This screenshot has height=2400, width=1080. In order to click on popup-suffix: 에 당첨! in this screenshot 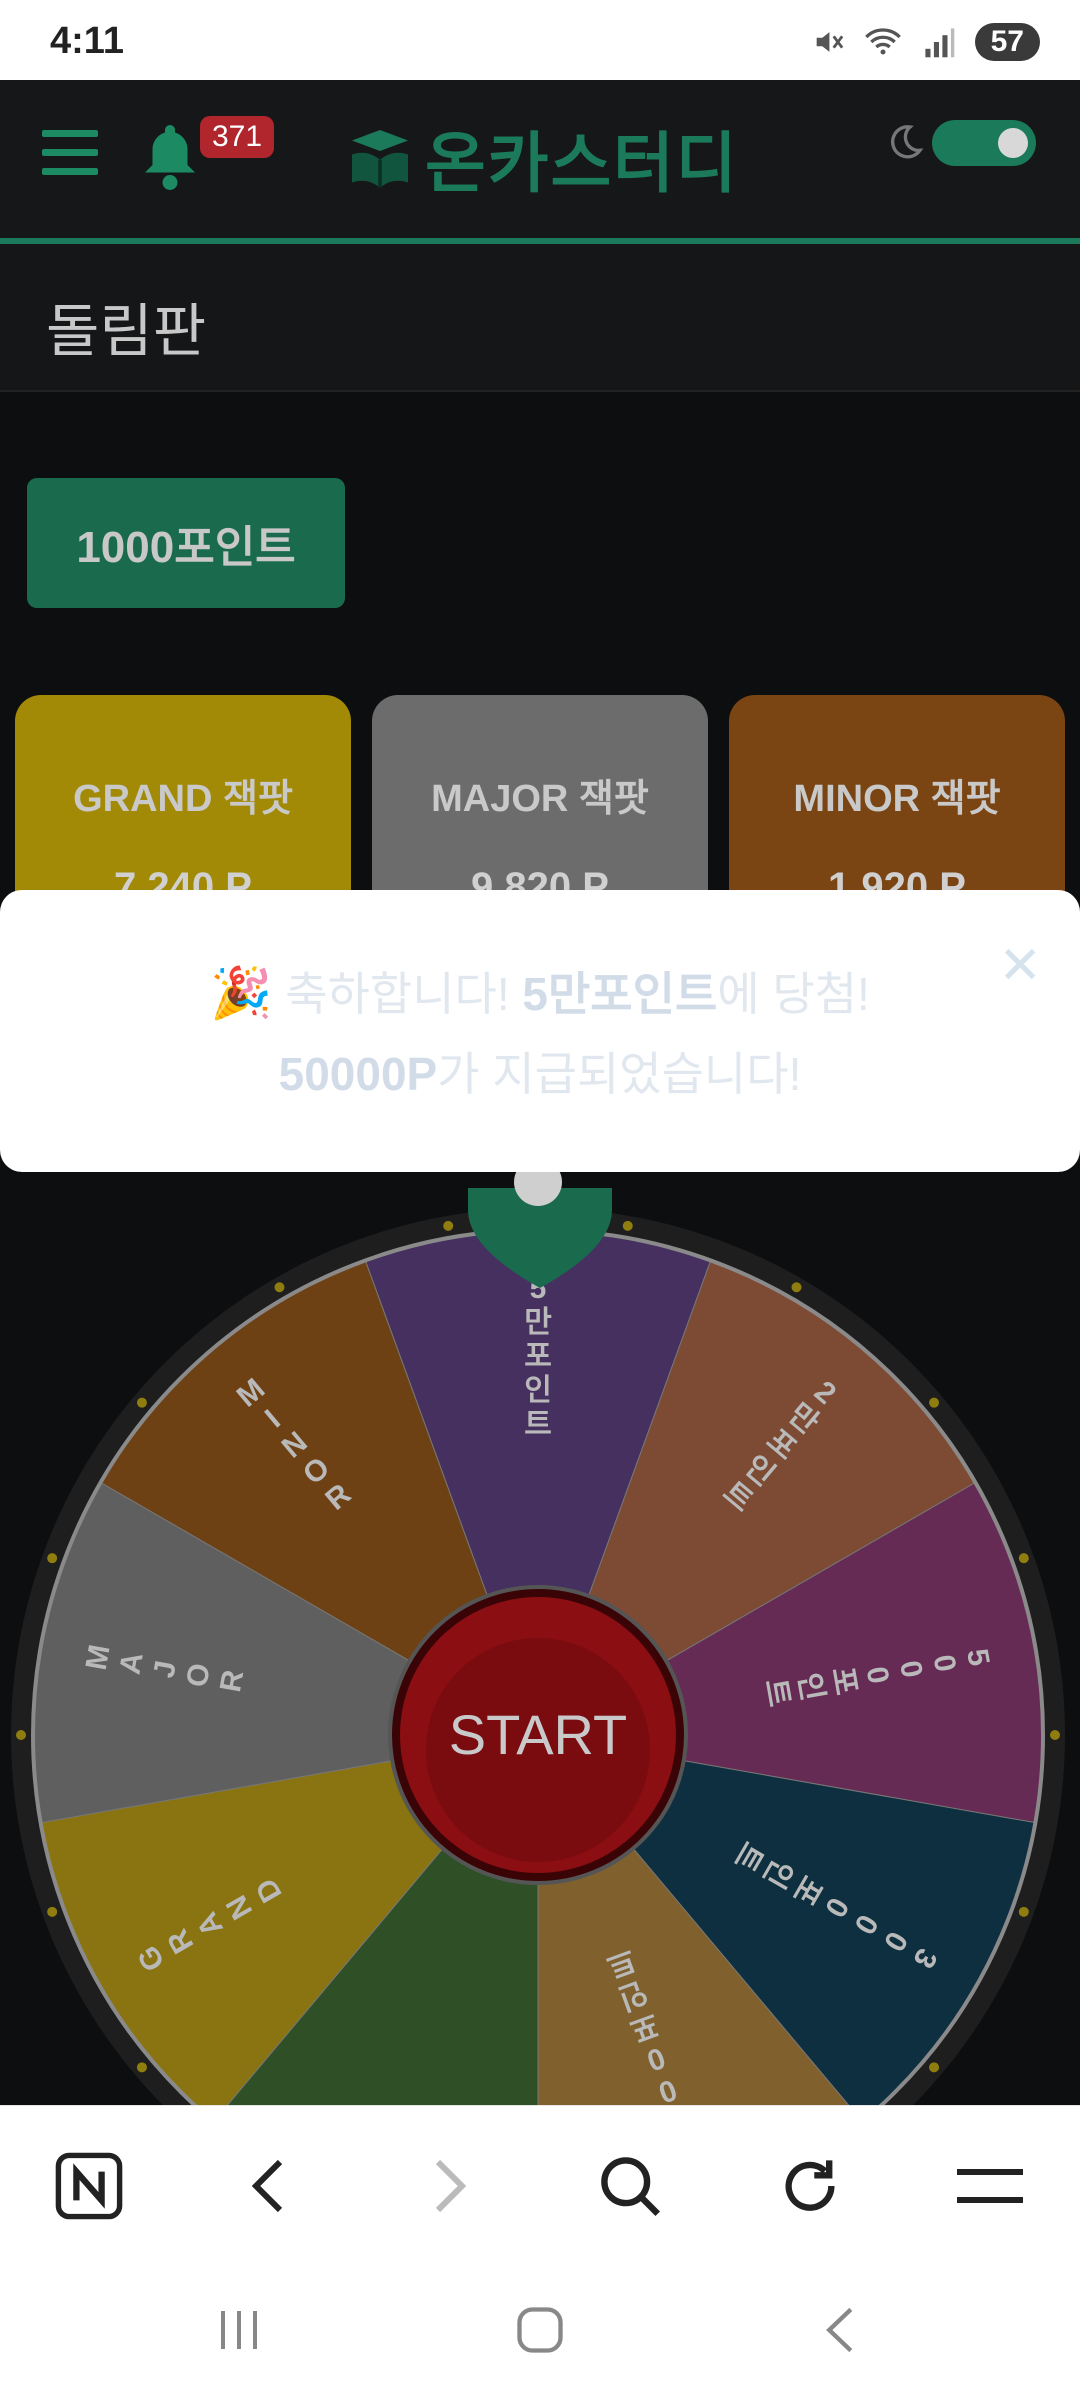, I will do `click(793, 994)`.